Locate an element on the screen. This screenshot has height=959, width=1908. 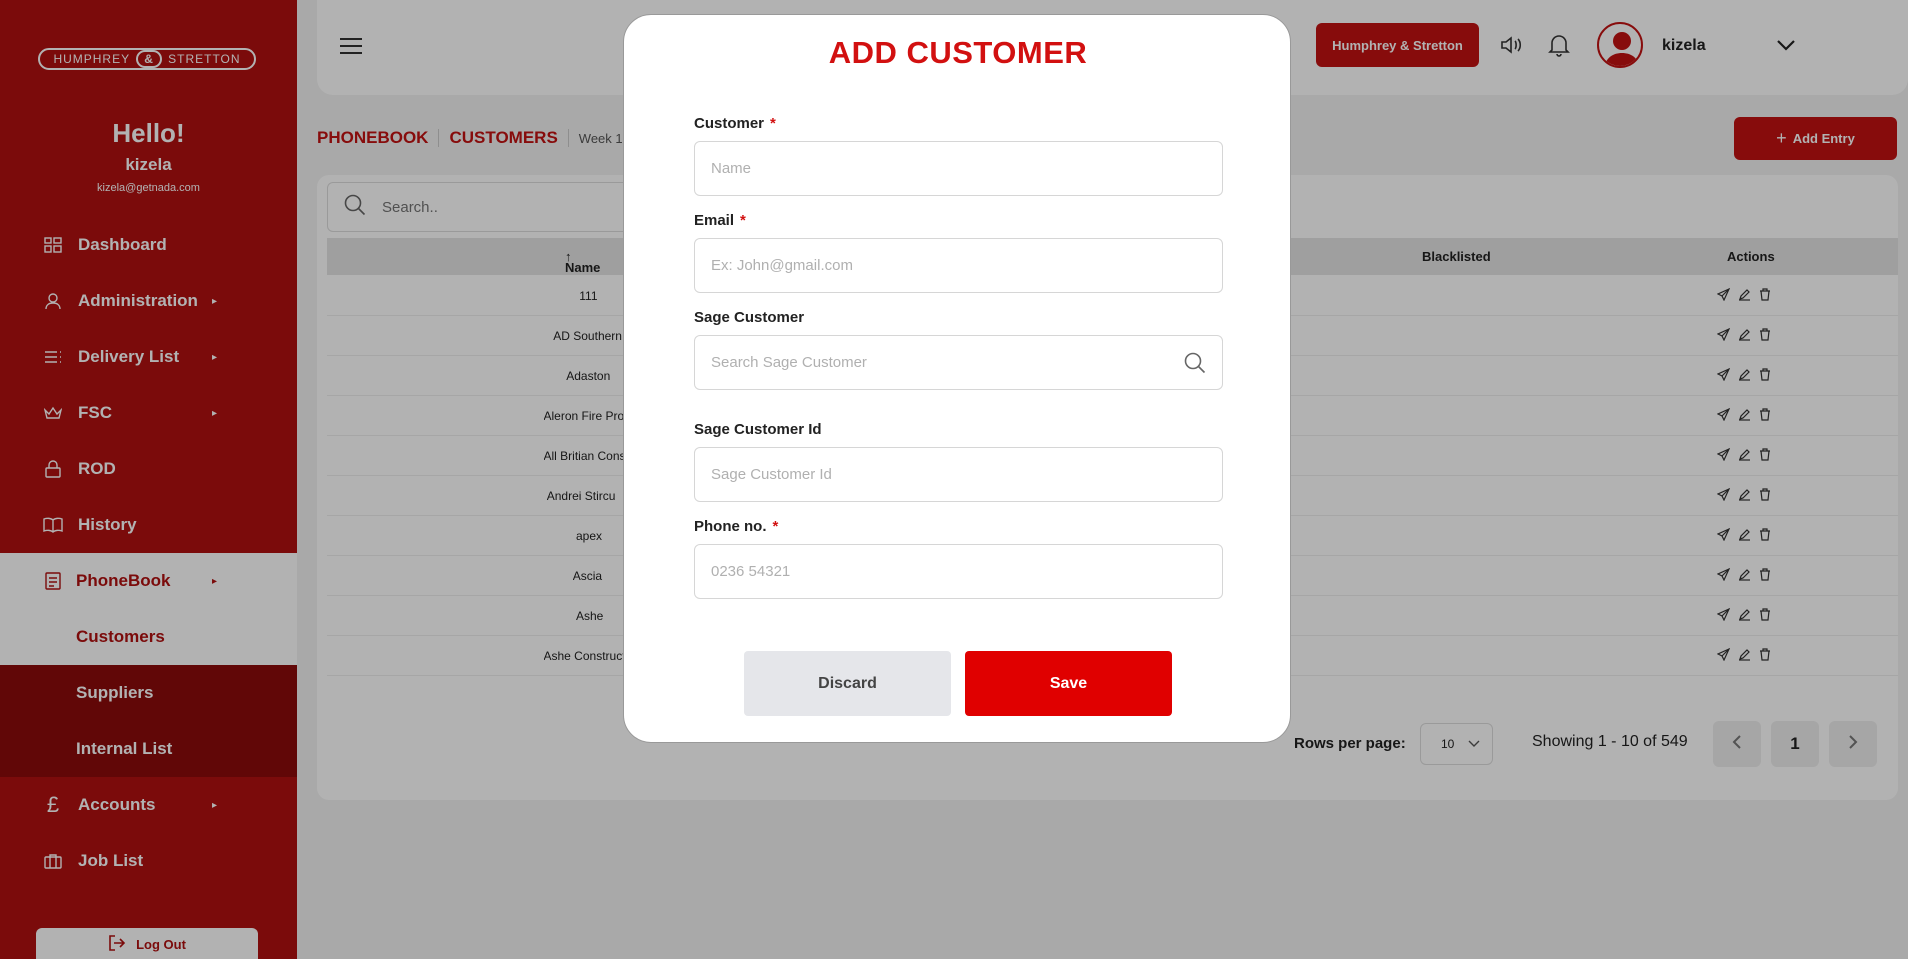
sage-customer-label: Sage Customer is located at coordinates (749, 317).